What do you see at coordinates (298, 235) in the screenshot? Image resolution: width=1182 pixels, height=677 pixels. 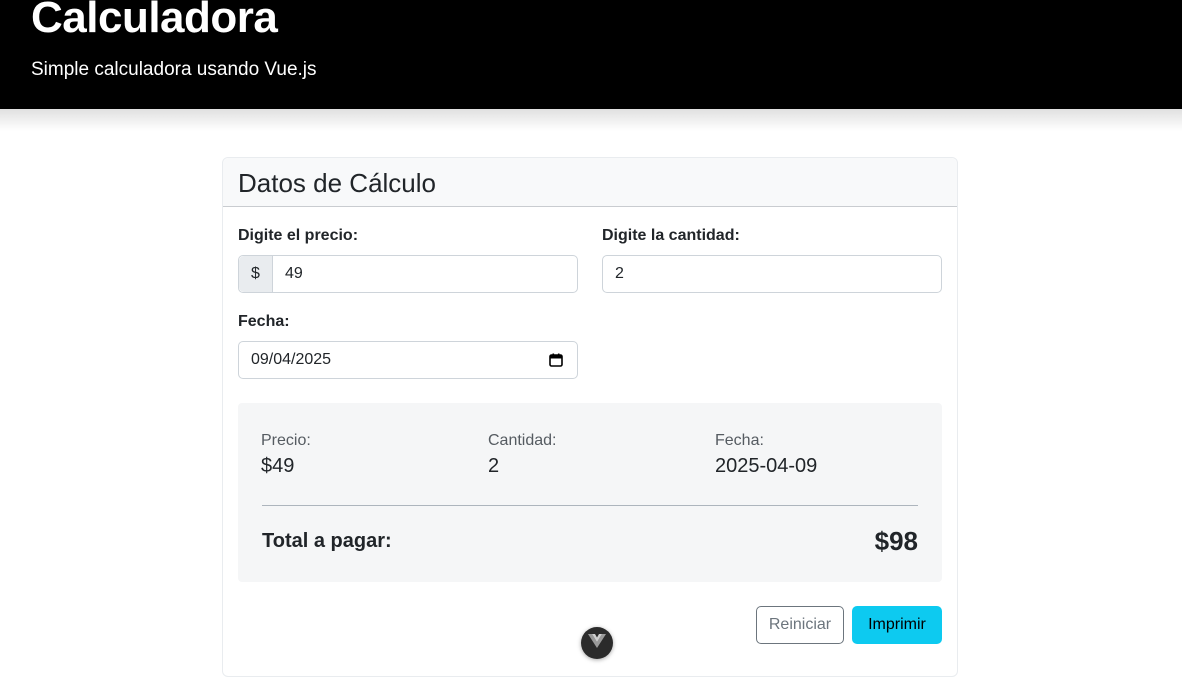 I see `price-label: Digite el precio:` at bounding box center [298, 235].